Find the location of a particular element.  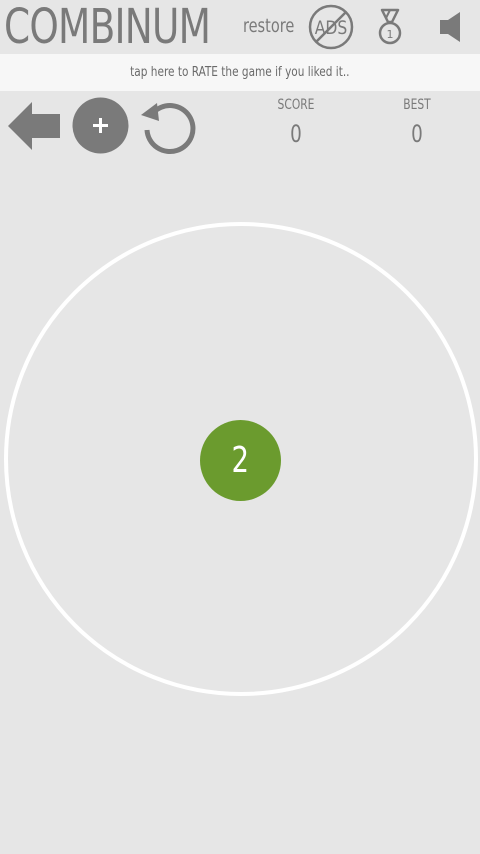

restore-purchases-button: restore is located at coordinates (268, 26).